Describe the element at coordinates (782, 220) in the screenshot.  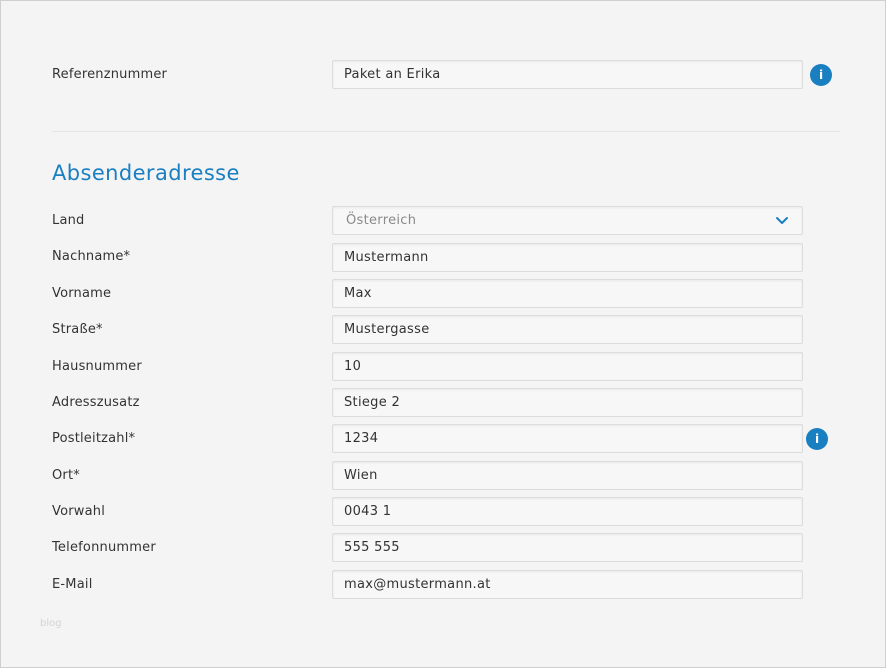
I see `chevron-down-icon` at that location.